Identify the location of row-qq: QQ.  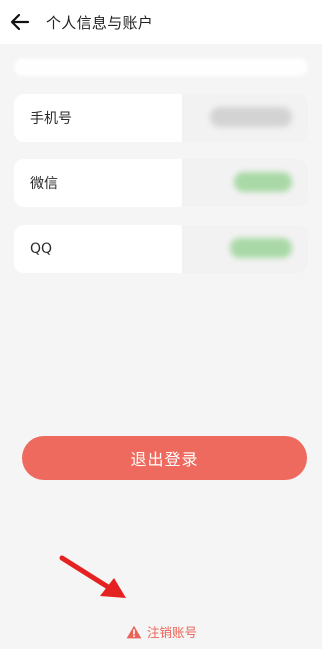
(161, 249).